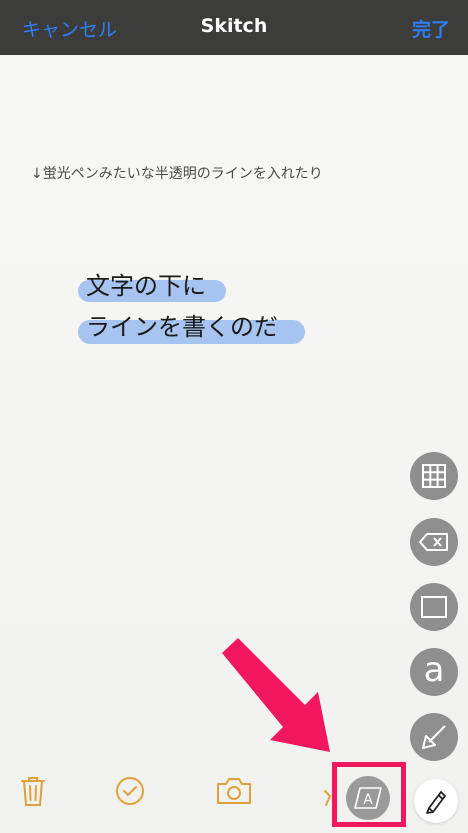 Image resolution: width=468 pixels, height=833 pixels. I want to click on selected-tool-glyph: A, so click(368, 800).